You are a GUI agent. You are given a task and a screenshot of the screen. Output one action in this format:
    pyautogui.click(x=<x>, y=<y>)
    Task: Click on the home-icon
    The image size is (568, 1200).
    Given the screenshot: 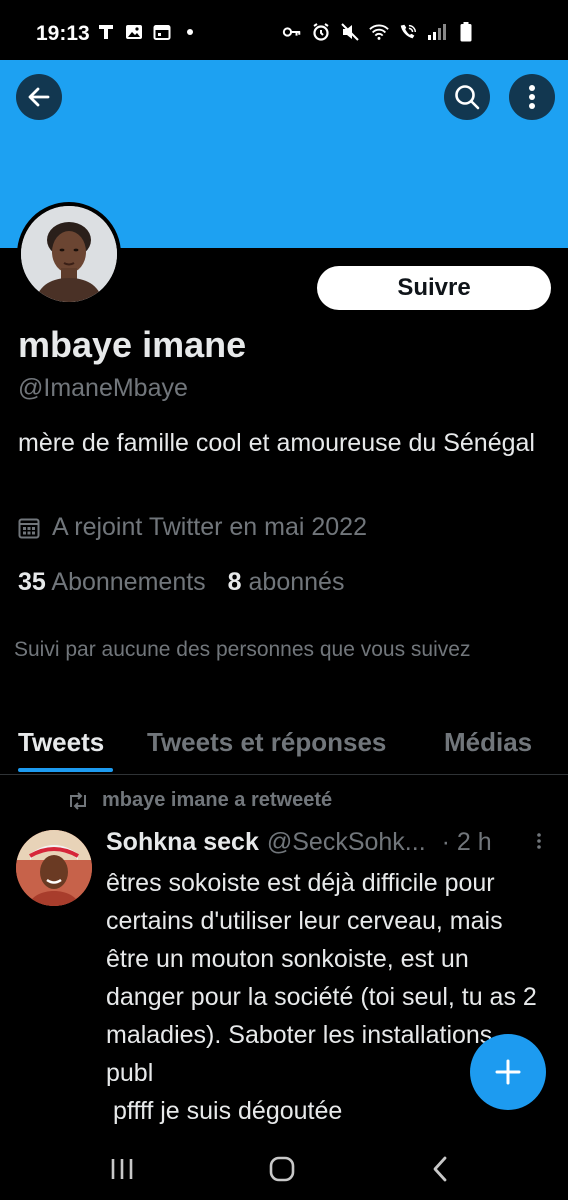 What is the action you would take?
    pyautogui.click(x=282, y=1169)
    